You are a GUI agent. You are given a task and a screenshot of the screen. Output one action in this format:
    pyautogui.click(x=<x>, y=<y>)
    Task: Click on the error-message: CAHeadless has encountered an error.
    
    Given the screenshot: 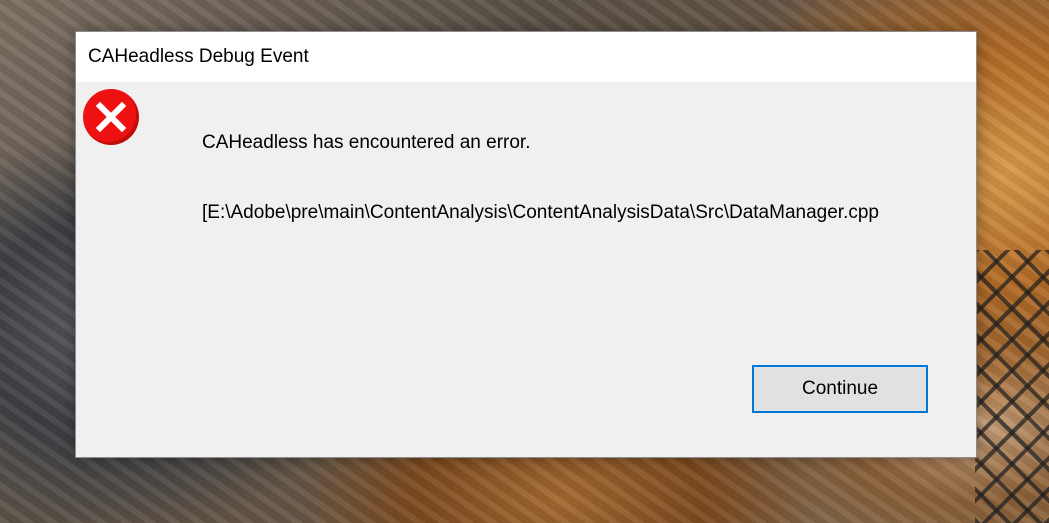 What is the action you would take?
    pyautogui.click(x=366, y=142)
    